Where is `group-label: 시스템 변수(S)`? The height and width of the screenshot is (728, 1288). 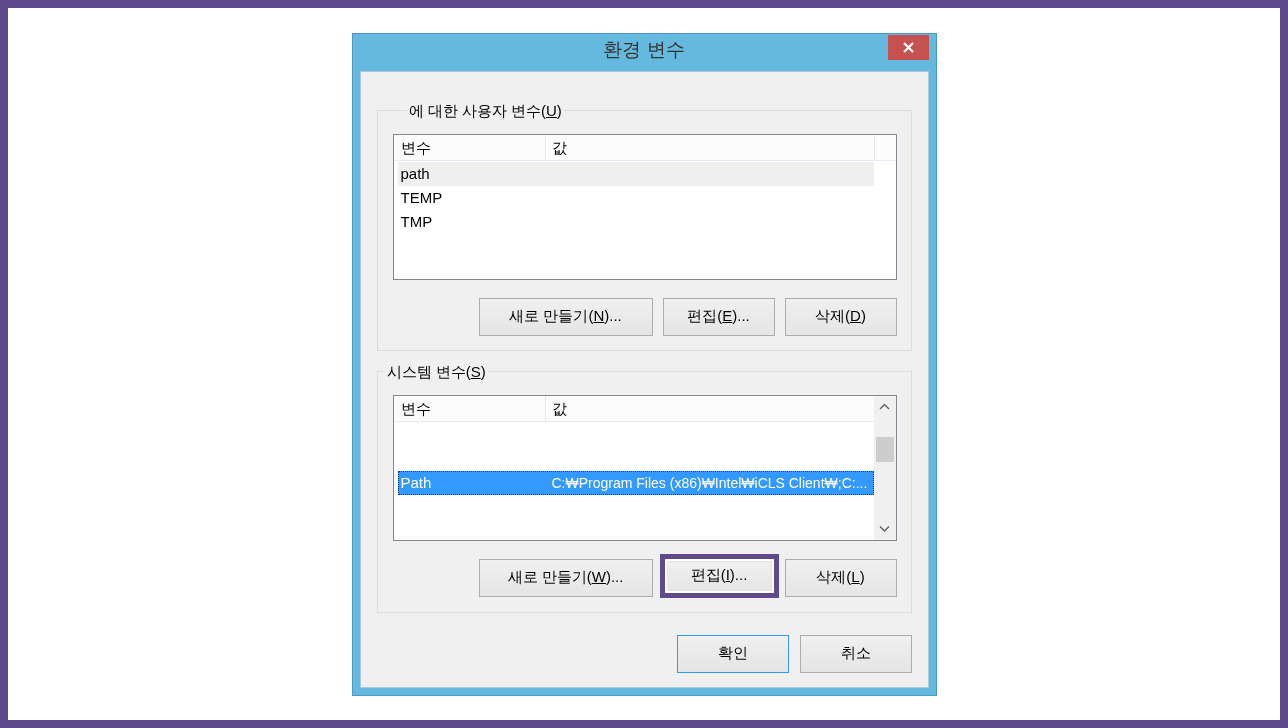
group-label: 시스템 변수(S) is located at coordinates (436, 371).